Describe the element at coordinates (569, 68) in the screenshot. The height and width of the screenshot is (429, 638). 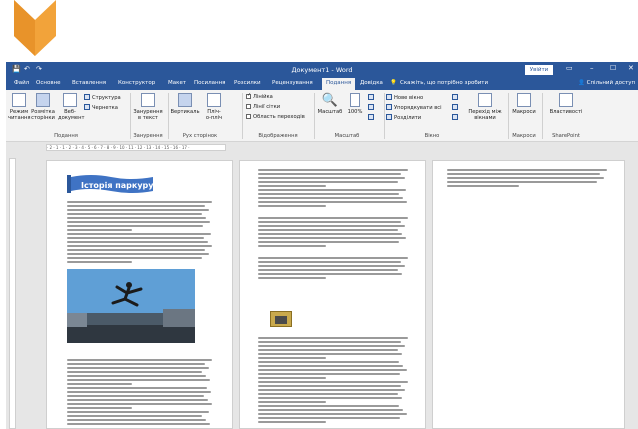
I see `ribbon-options-icon: ▭` at that location.